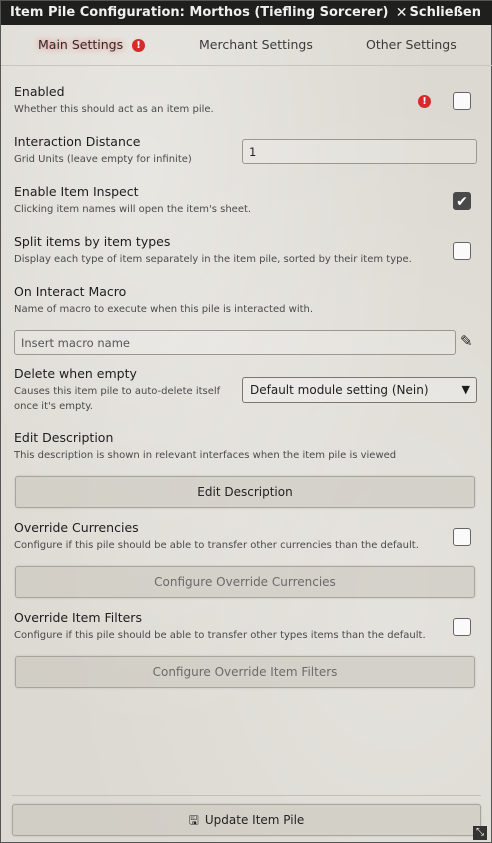 Image resolution: width=492 pixels, height=843 pixels. What do you see at coordinates (246, 795) in the screenshot?
I see `footer-divider` at bounding box center [246, 795].